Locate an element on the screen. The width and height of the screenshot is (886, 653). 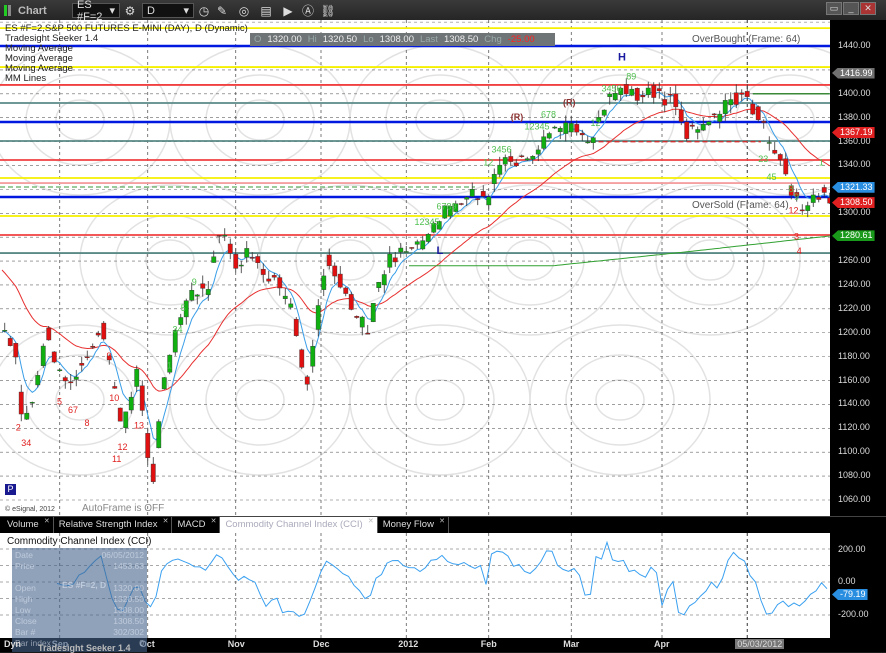
minimize-icon: _ is located at coordinates (851, 8).